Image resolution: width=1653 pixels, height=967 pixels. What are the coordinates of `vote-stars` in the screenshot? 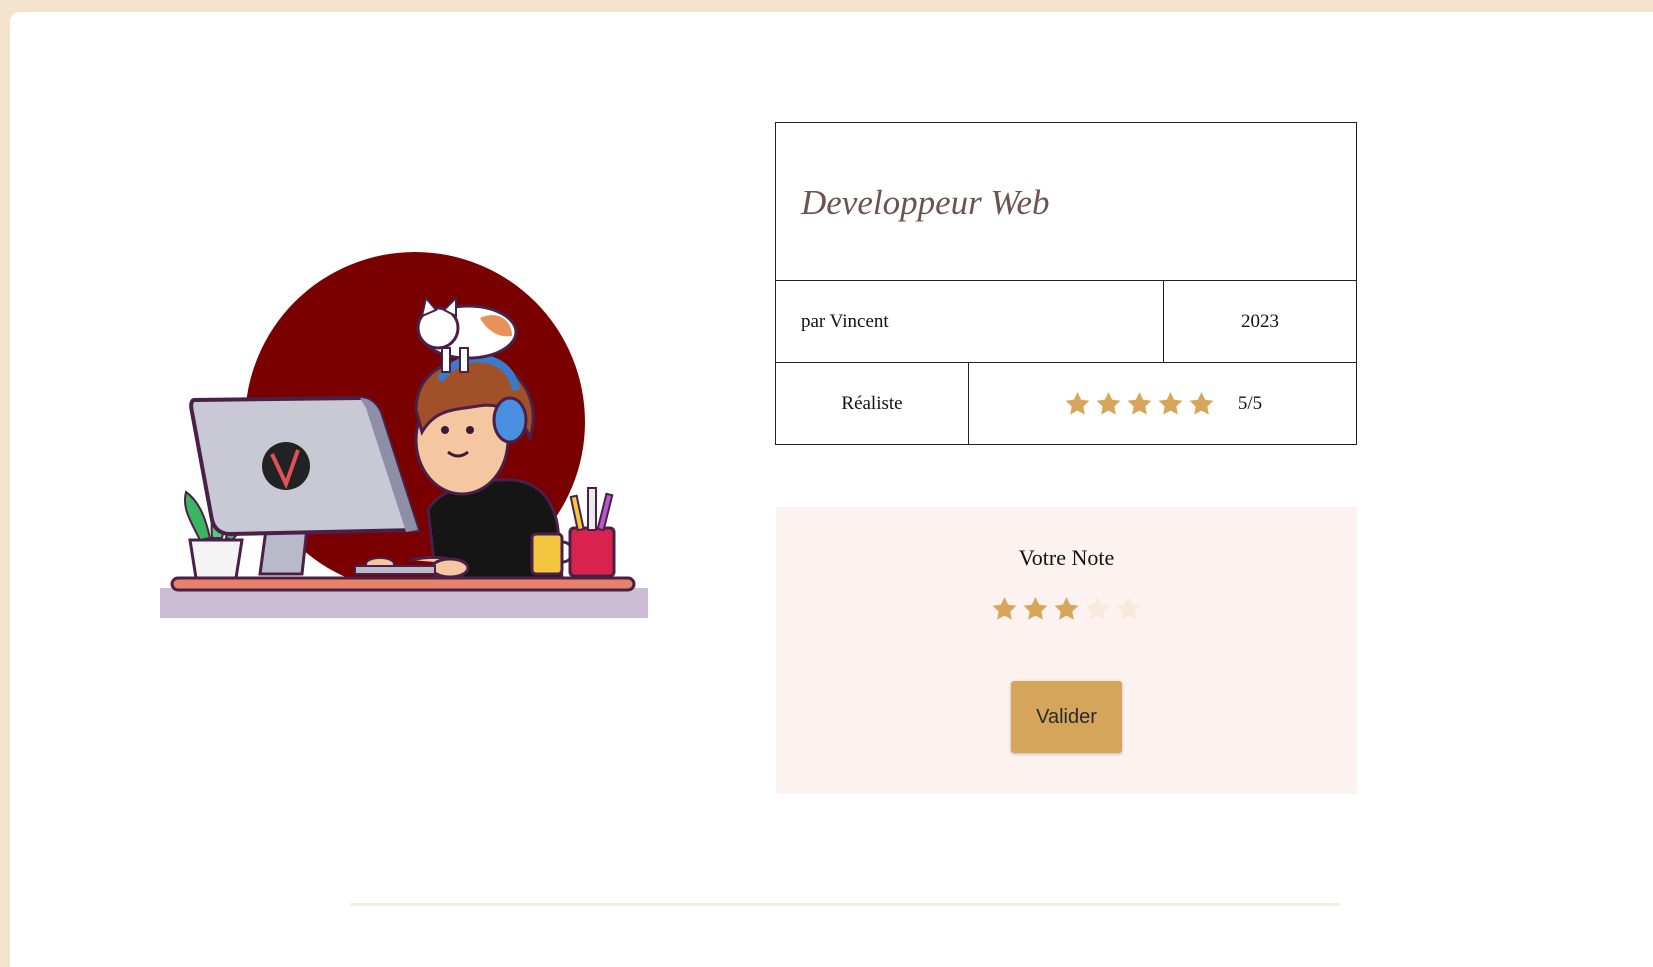 It's located at (1066, 609).